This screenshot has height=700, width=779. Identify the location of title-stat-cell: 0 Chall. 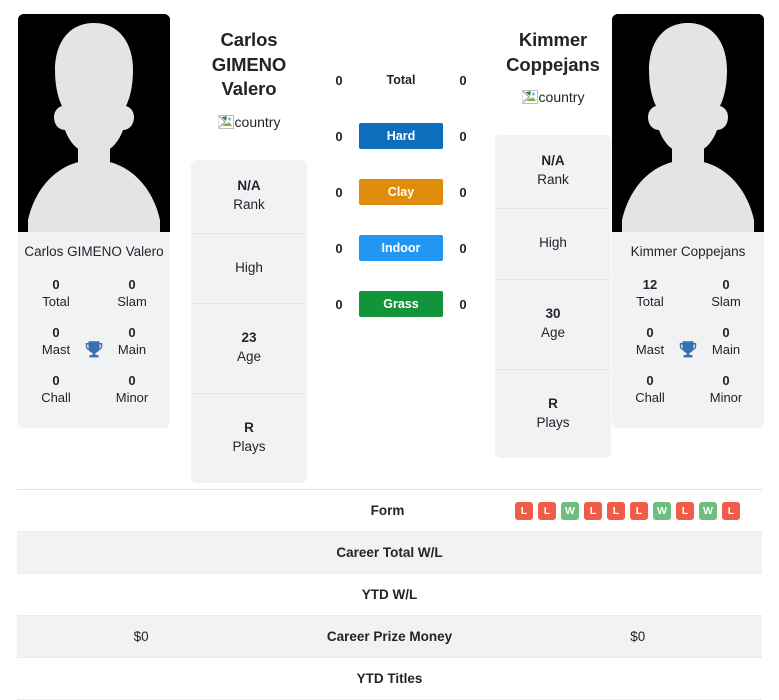
(650, 390).